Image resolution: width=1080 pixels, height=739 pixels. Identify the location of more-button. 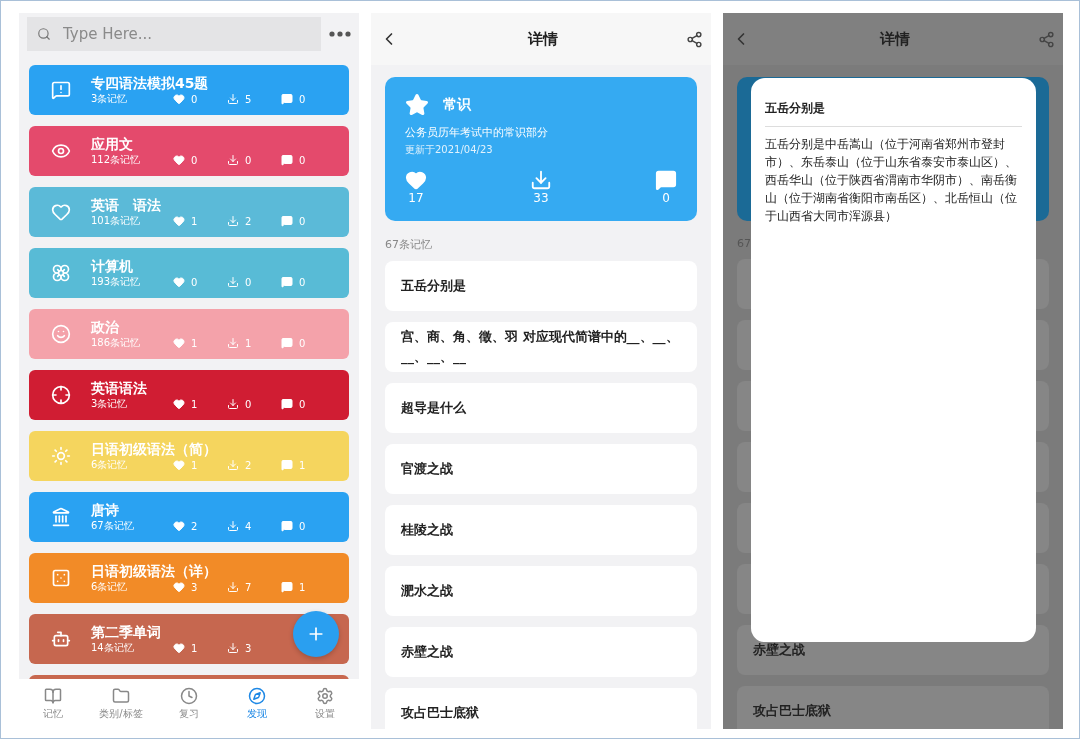
(340, 34).